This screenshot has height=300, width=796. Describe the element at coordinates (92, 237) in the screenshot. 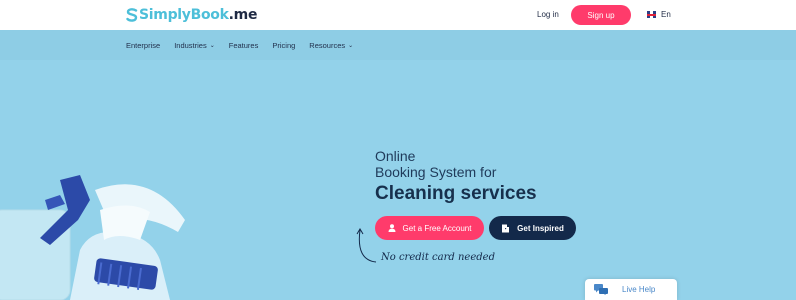

I see `spray-bottle-illustration` at that location.